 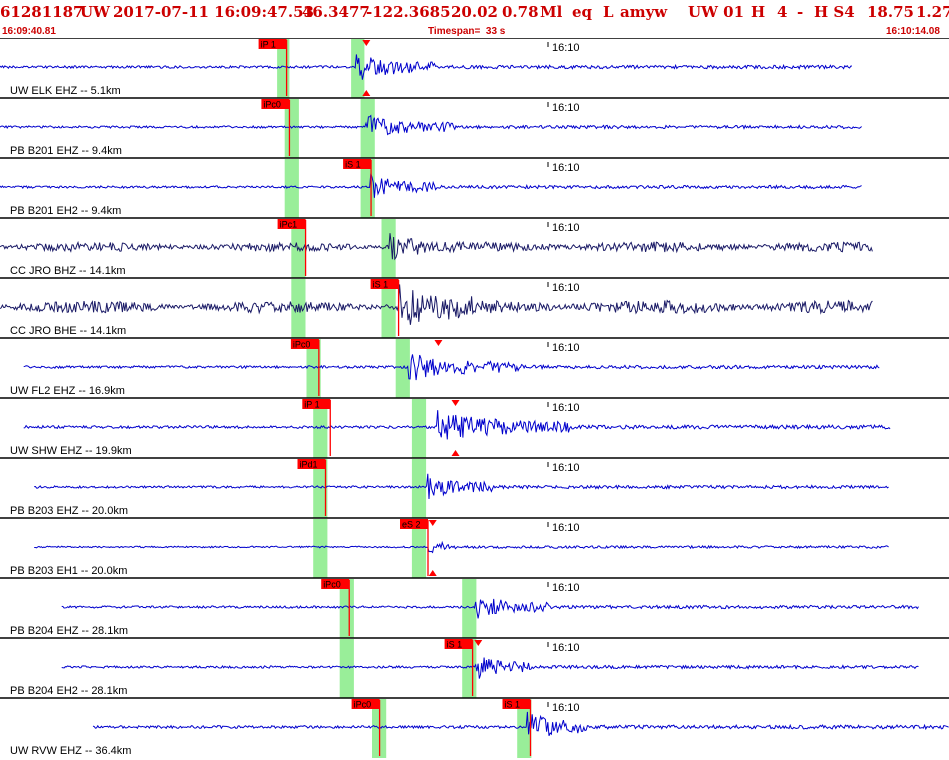 What do you see at coordinates (644, 12) in the screenshot?
I see `author: amyw` at bounding box center [644, 12].